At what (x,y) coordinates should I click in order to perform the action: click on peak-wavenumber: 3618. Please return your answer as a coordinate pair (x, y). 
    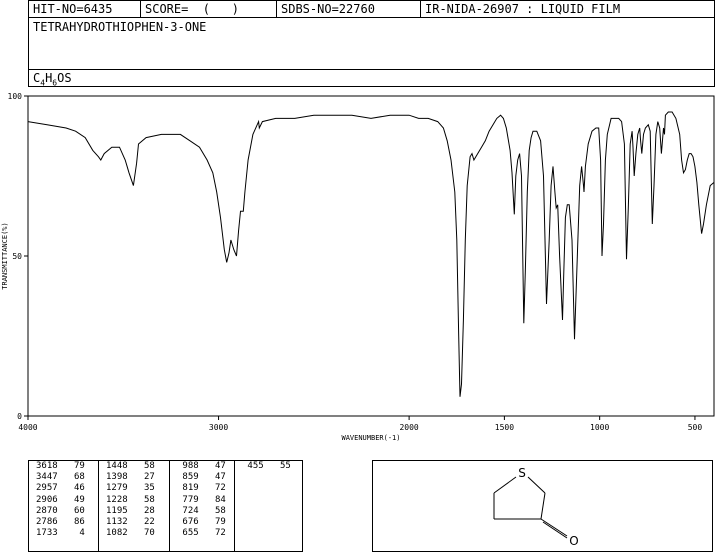
    Looking at the image, I should click on (47, 466).